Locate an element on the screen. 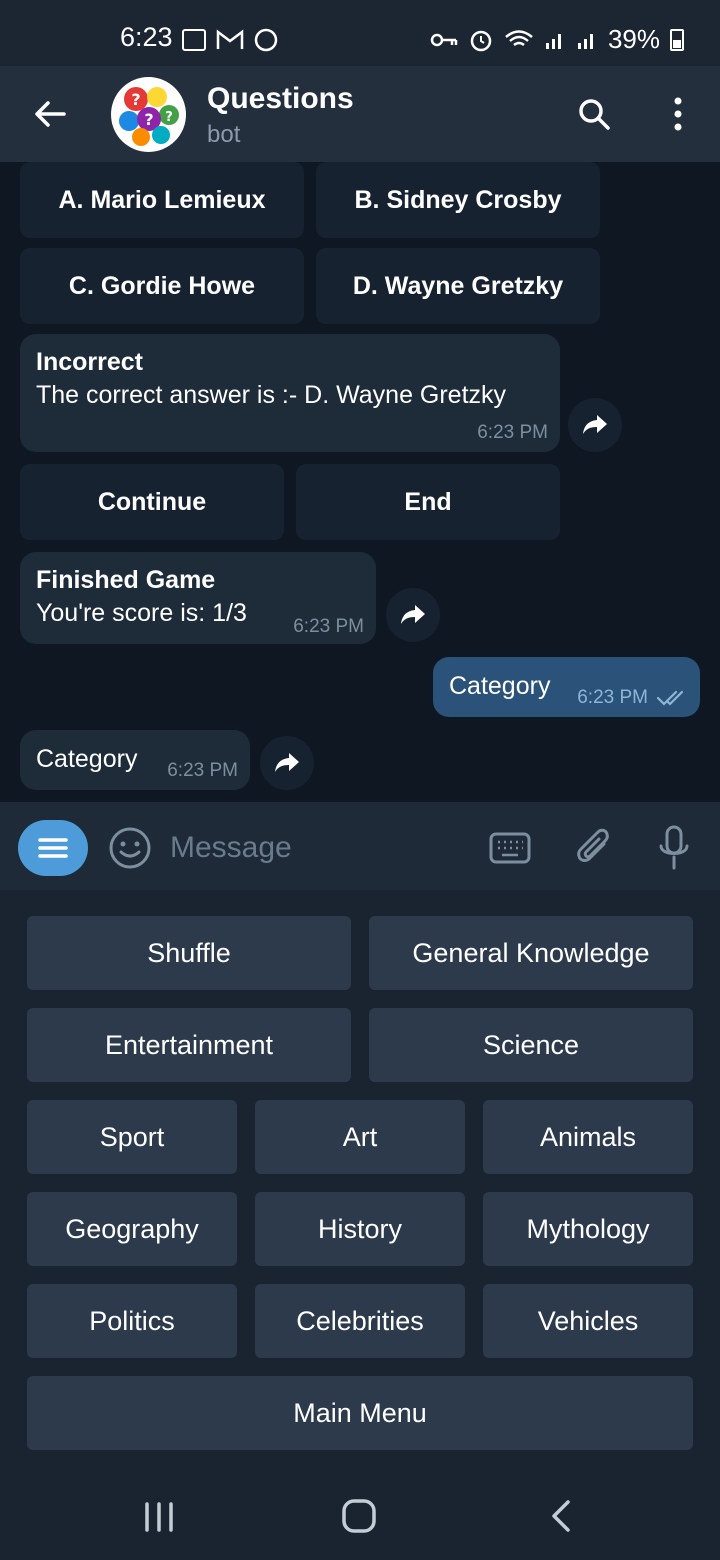 This screenshot has height=1560, width=720. main-menu-button: Main Menu is located at coordinates (360, 1413).